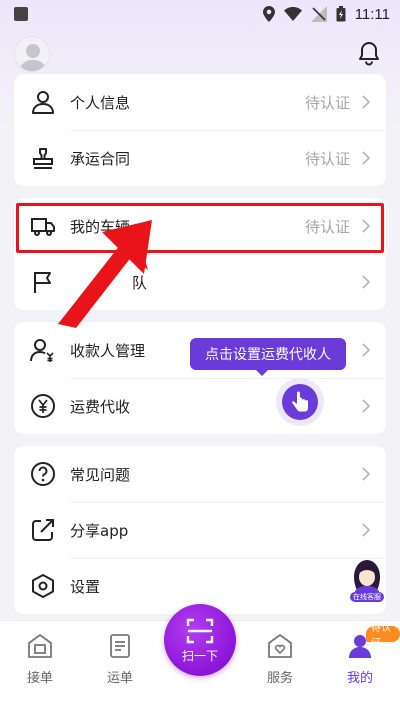 Image resolution: width=400 pixels, height=711 pixels. What do you see at coordinates (200, 158) in the screenshot?
I see `carriage-contract-row: 承运合同 待认证` at bounding box center [200, 158].